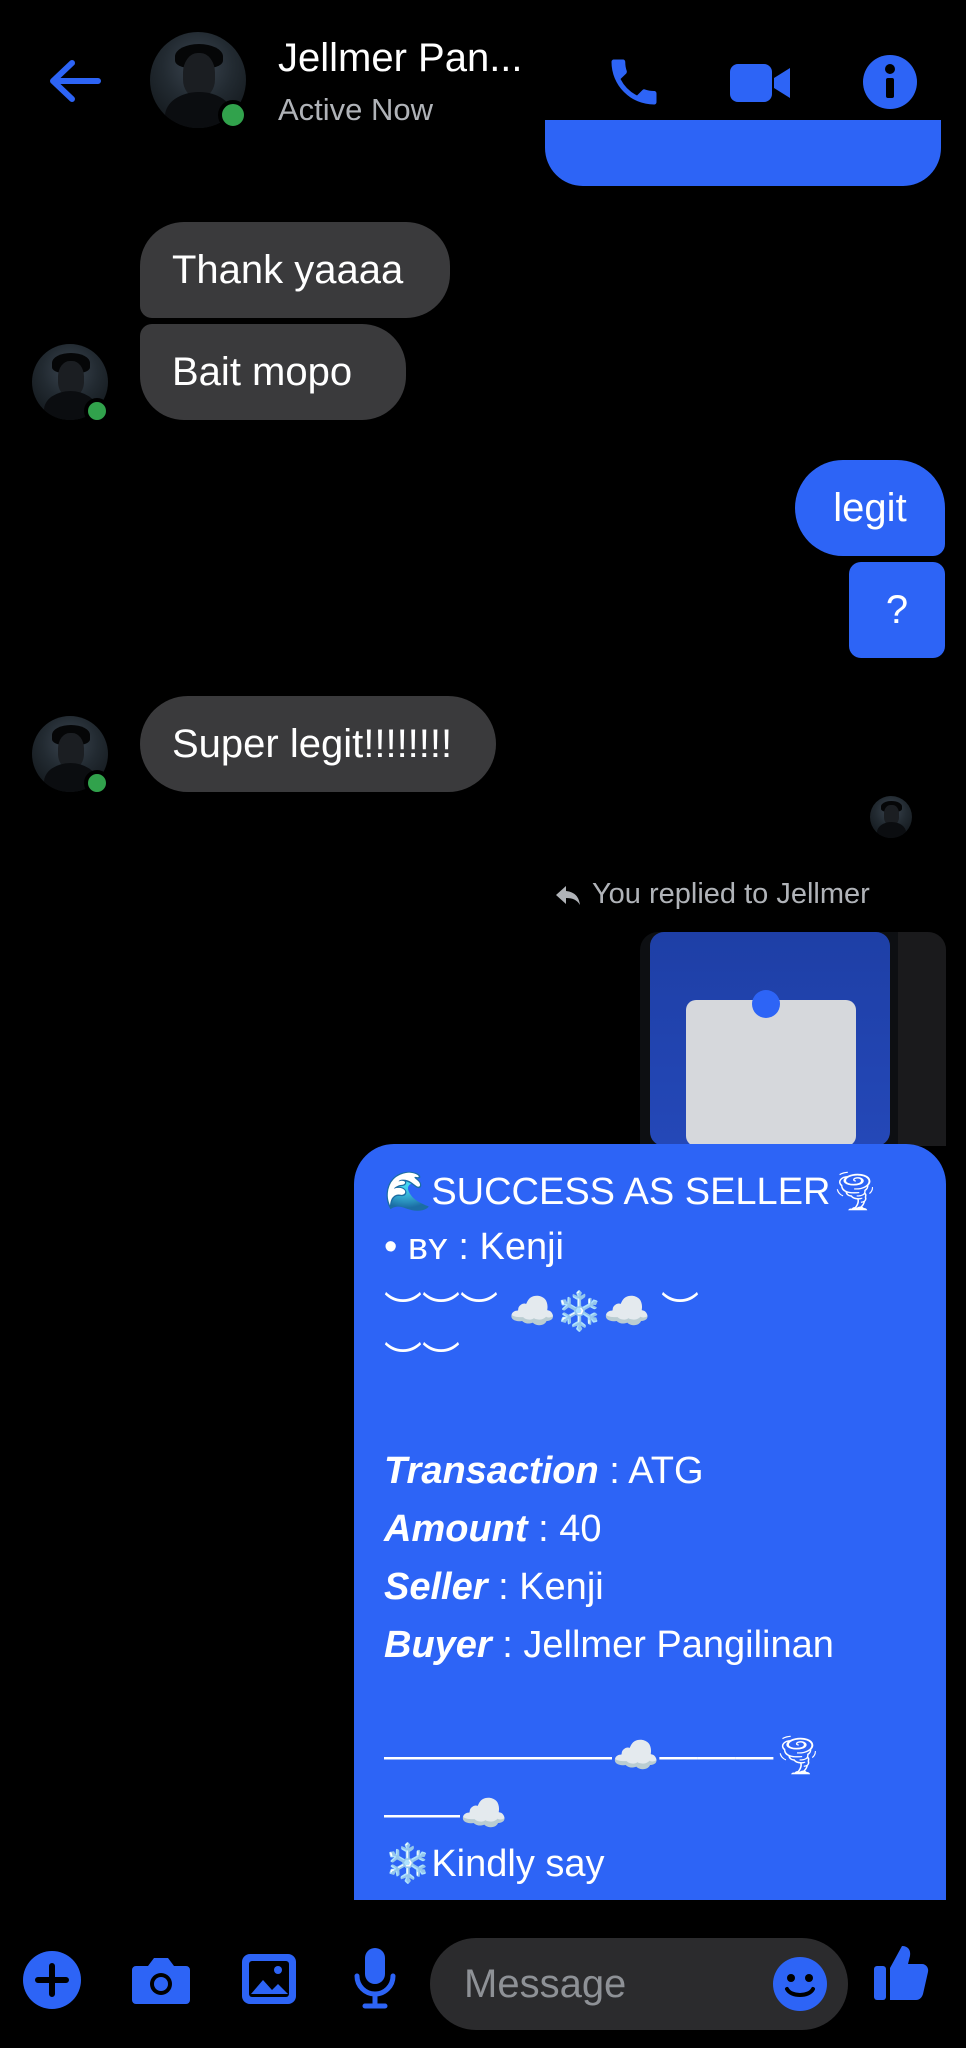 The image size is (966, 2048). Describe the element at coordinates (161, 1980) in the screenshot. I see `camera-icon` at that location.